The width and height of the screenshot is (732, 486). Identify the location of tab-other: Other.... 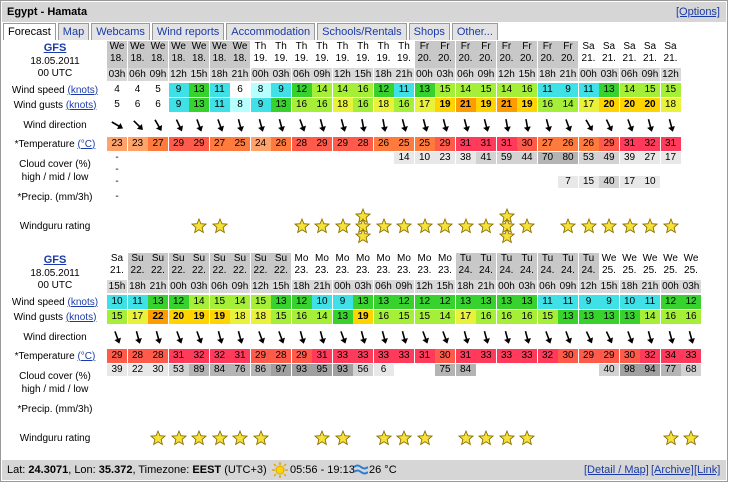
(474, 31).